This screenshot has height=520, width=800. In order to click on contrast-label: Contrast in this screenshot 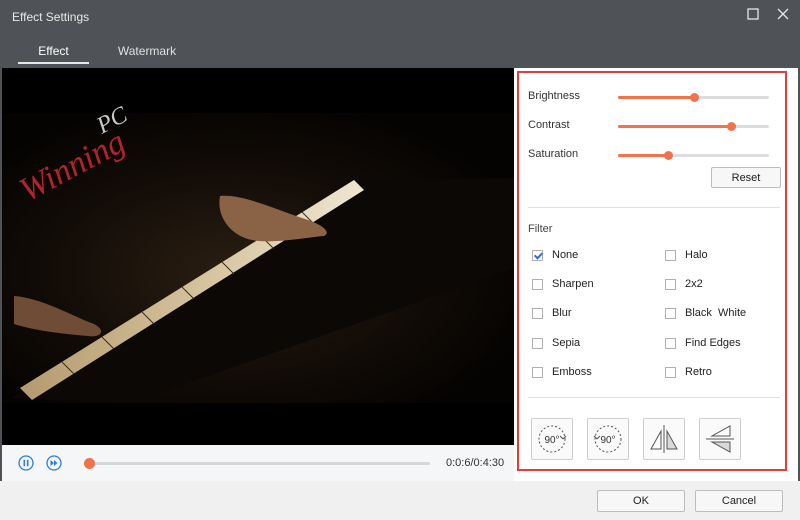, I will do `click(549, 125)`.